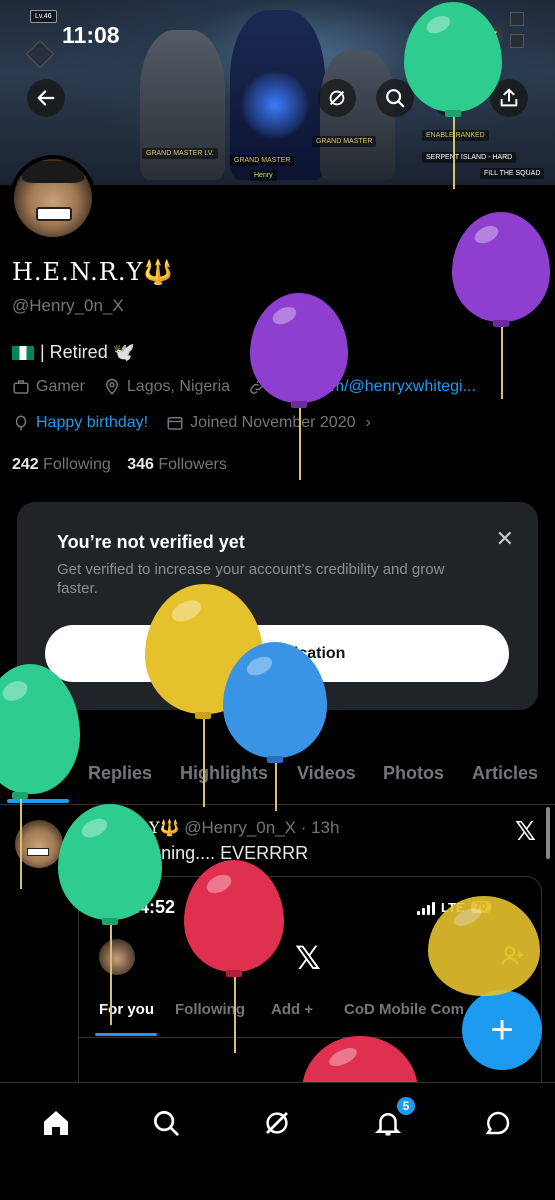 The image size is (555, 1200). Describe the element at coordinates (54, 214) in the screenshot. I see `avatar-mouth` at that location.